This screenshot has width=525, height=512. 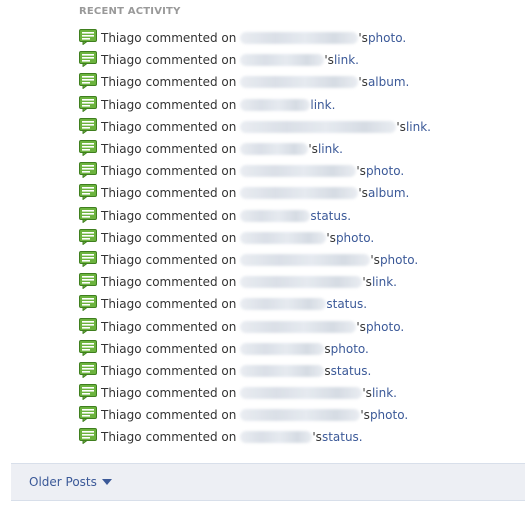 I want to click on activity-item: Thiago commented on link., so click(x=255, y=105).